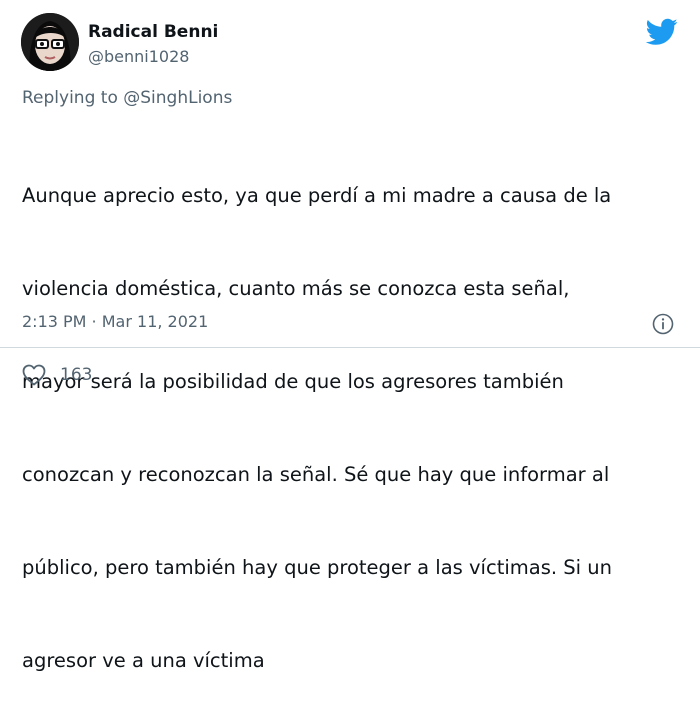 The image size is (700, 707). What do you see at coordinates (138, 56) in the screenshot?
I see `author-handle: @benni1028` at bounding box center [138, 56].